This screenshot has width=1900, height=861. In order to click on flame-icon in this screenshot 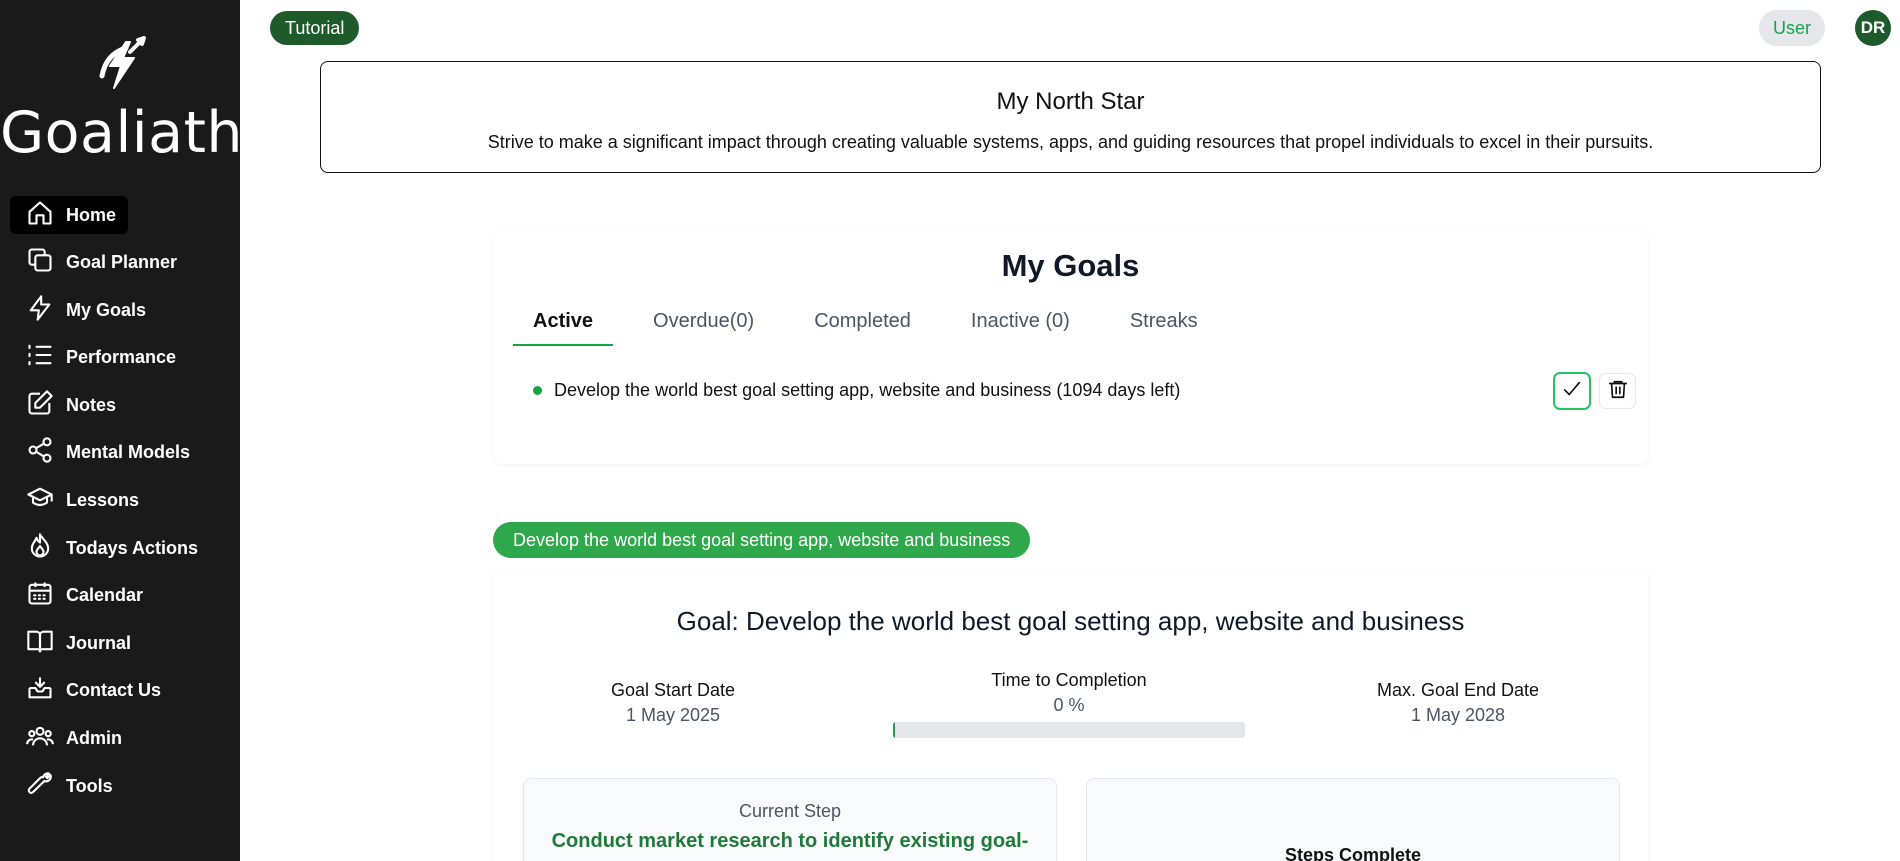, I will do `click(40, 548)`.